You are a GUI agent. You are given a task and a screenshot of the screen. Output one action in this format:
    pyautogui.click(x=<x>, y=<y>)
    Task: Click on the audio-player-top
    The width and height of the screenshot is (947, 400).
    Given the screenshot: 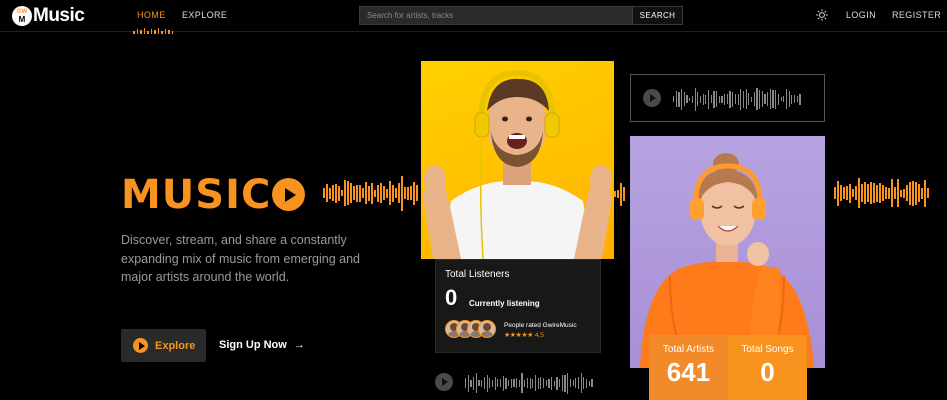 What is the action you would take?
    pyautogui.click(x=727, y=98)
    